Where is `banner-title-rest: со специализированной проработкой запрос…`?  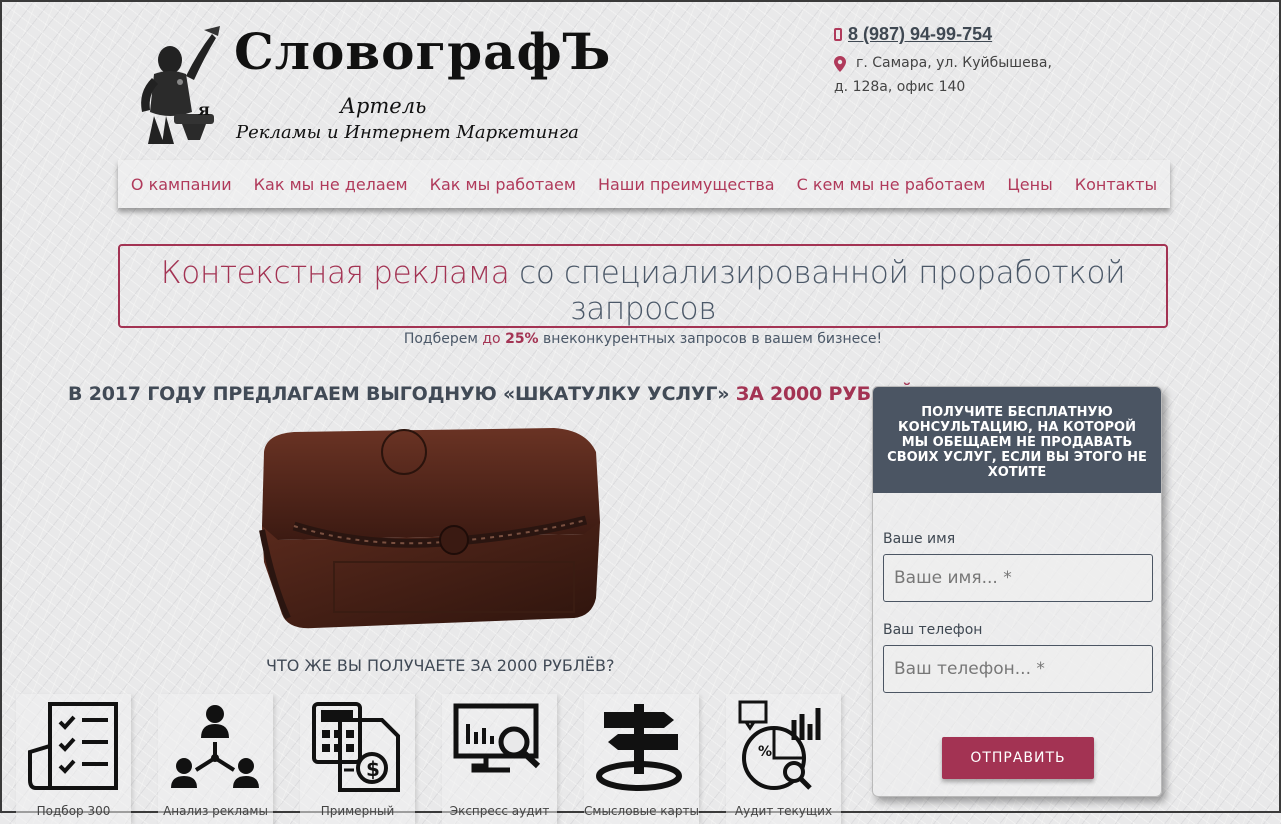 banner-title-rest: со специализированной проработкой запрос… is located at coordinates (822, 291).